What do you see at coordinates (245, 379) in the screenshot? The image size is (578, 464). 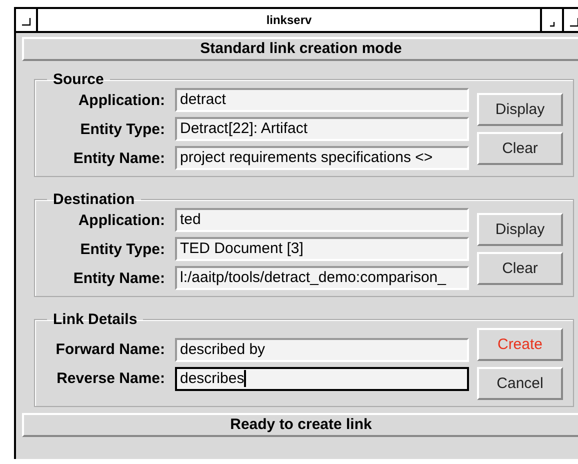 I see `text-cursor` at bounding box center [245, 379].